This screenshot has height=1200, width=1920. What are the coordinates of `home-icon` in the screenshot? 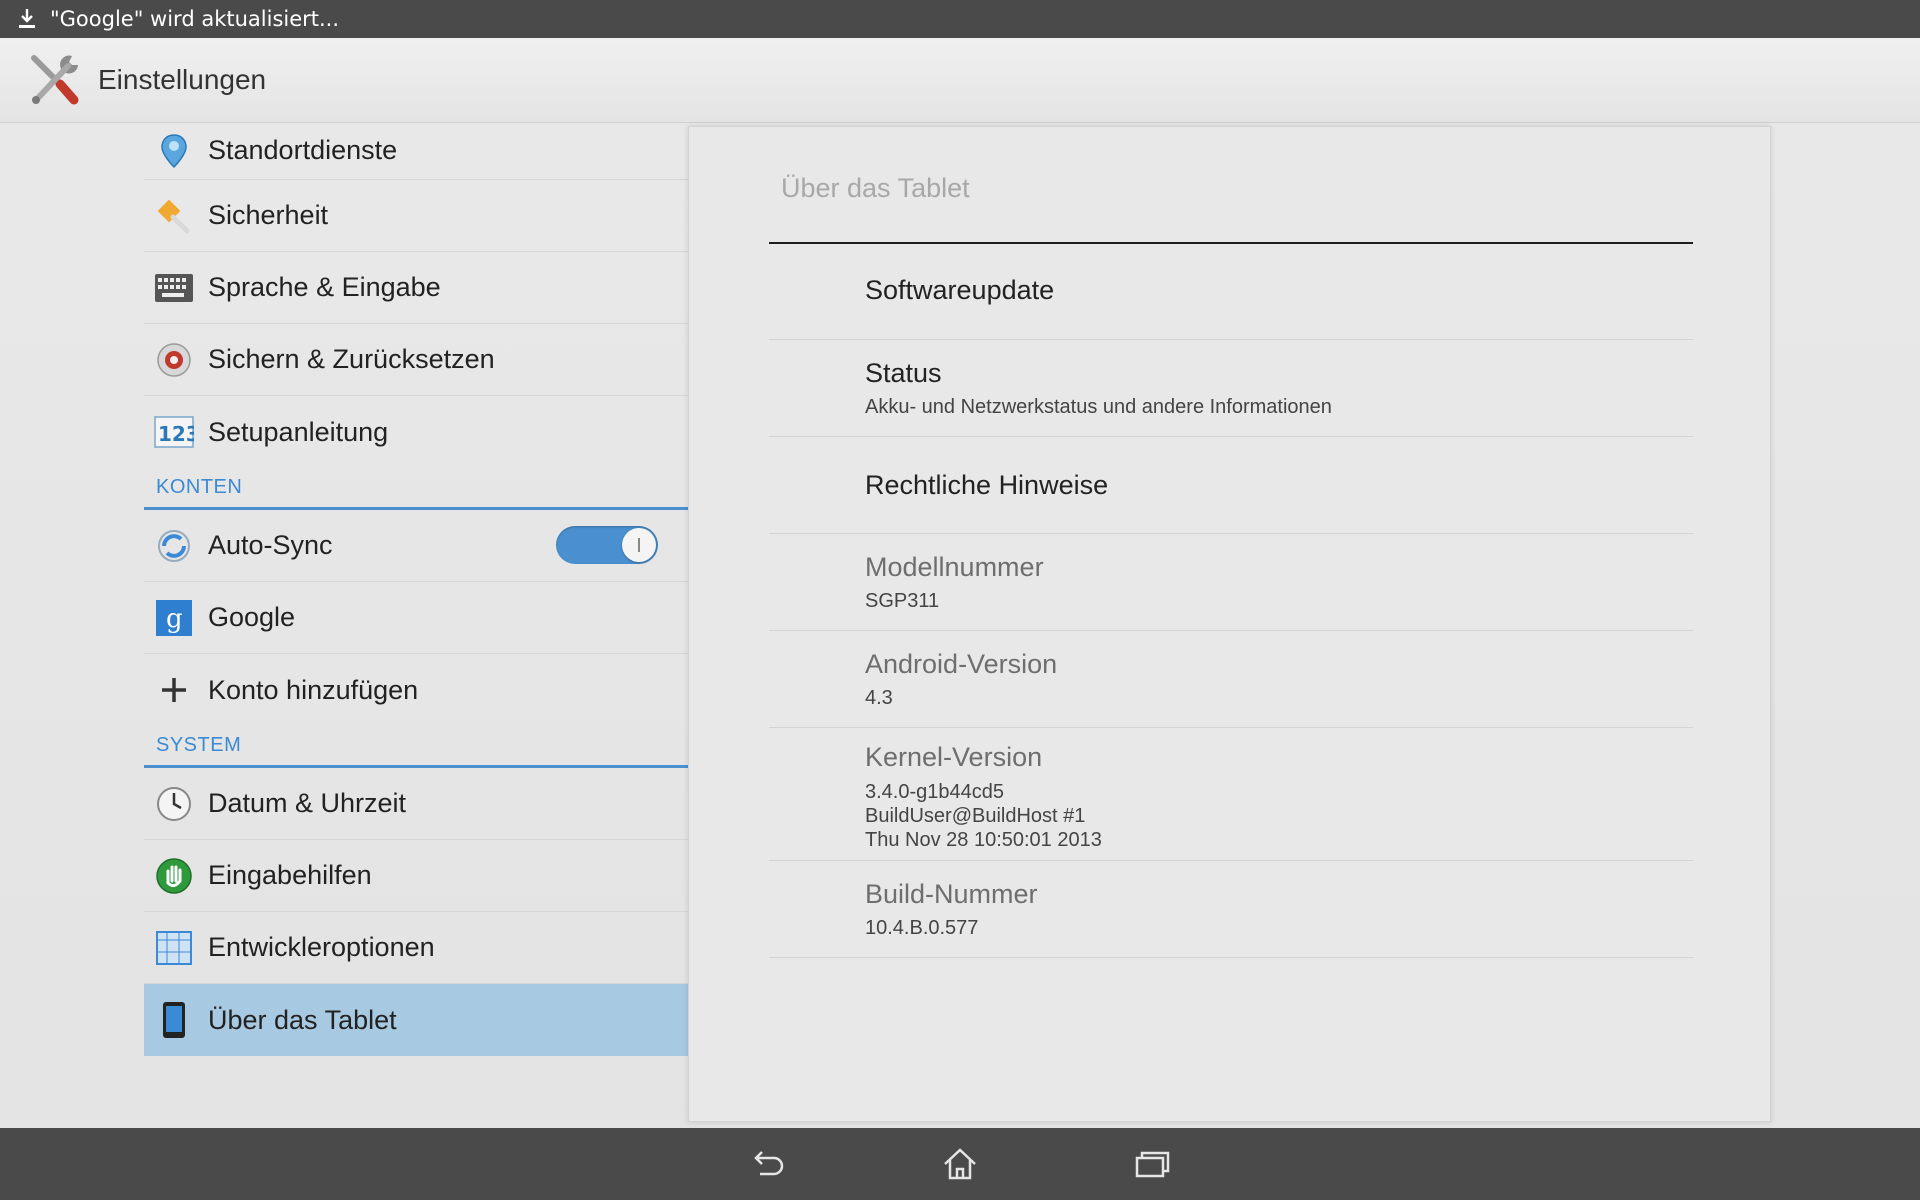 It's located at (960, 1164).